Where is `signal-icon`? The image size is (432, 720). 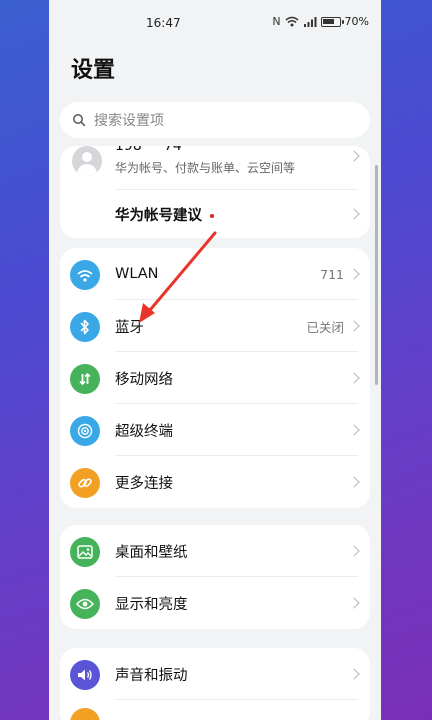
signal-icon is located at coordinates (310, 22).